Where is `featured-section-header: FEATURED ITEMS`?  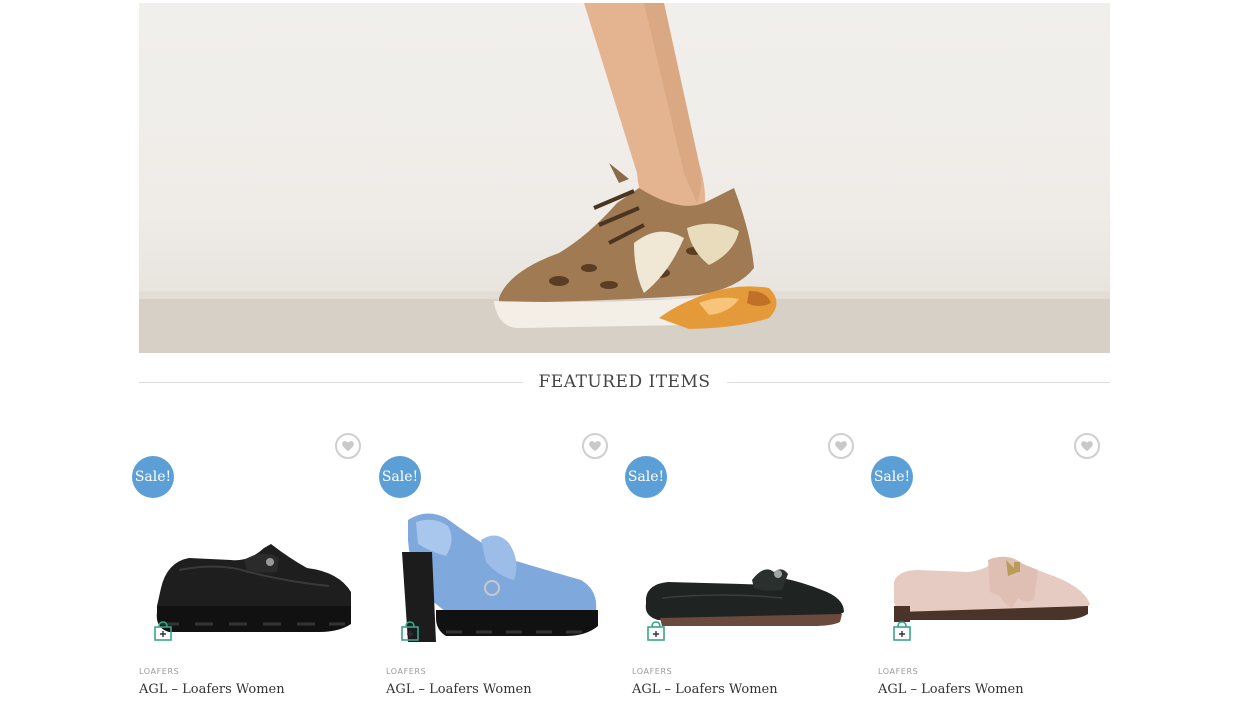
featured-section-header: FEATURED ITEMS is located at coordinates (625, 382).